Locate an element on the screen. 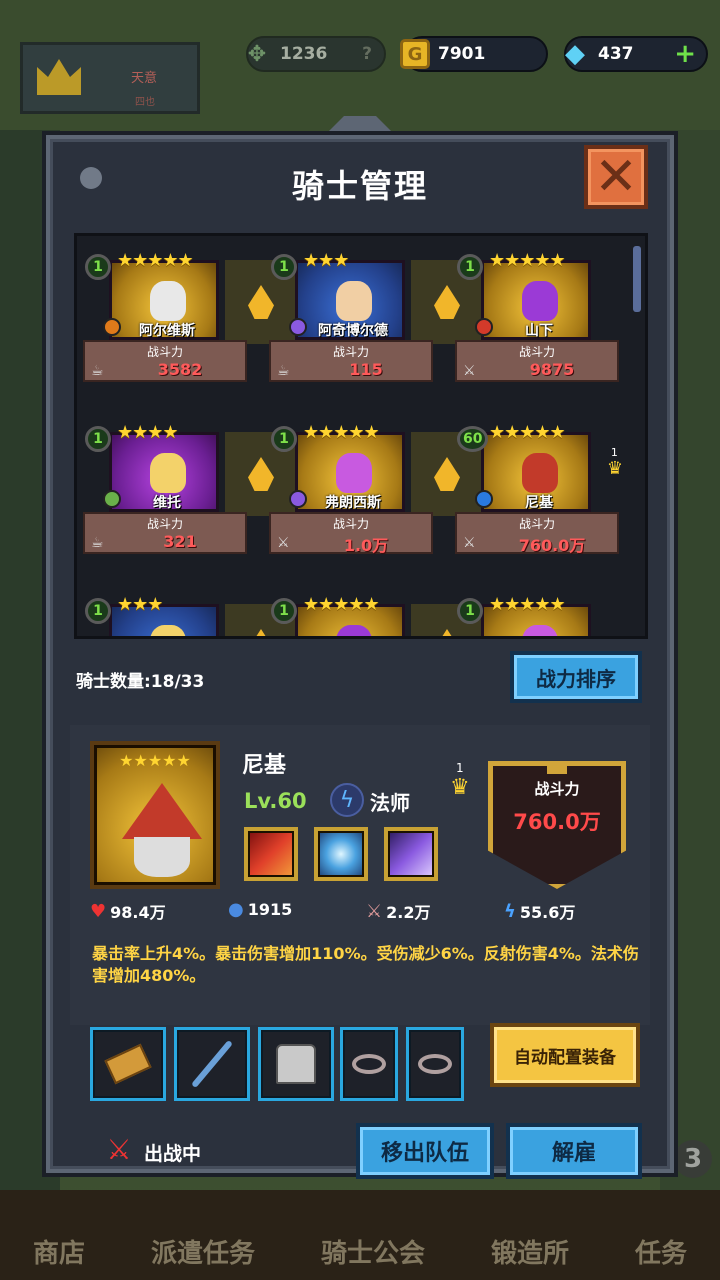  skill-fire-icon is located at coordinates (271, 854).